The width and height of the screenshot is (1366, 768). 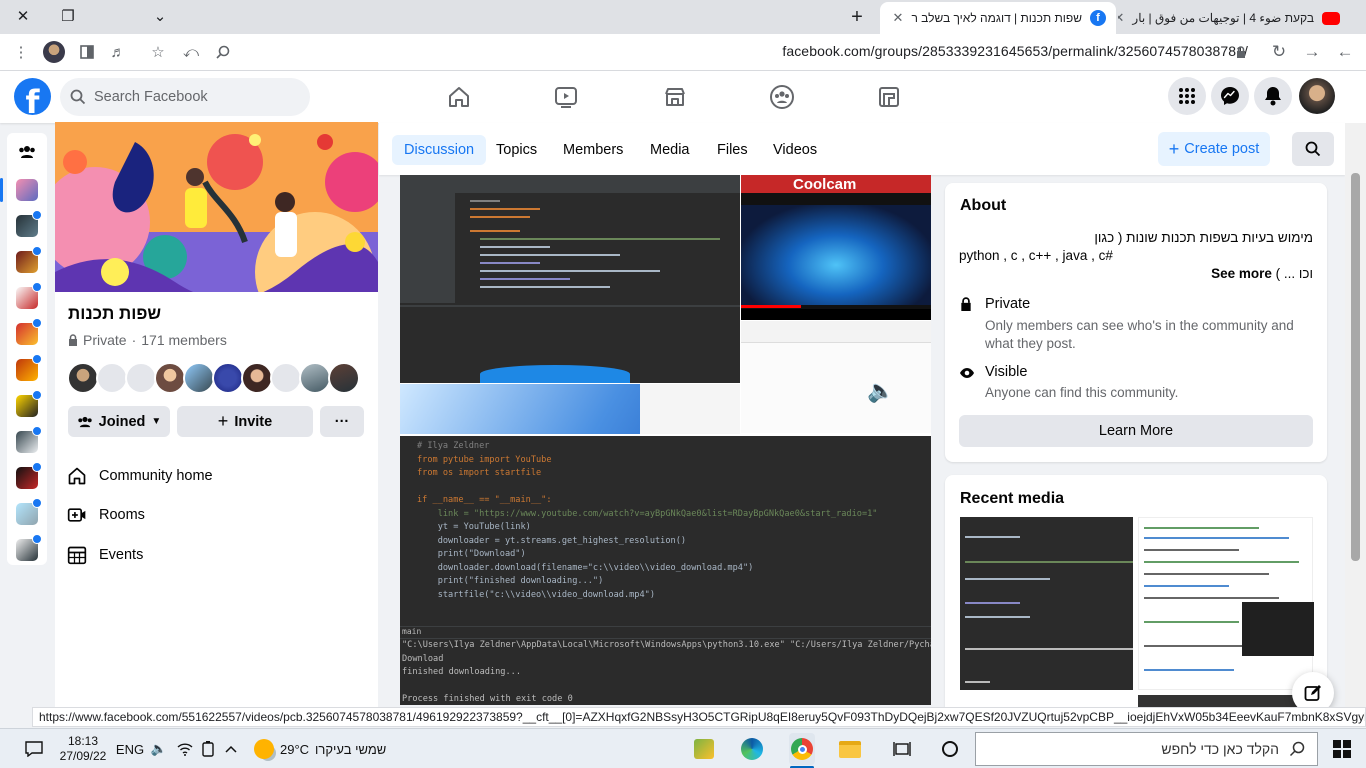 What do you see at coordinates (850, 749) in the screenshot?
I see `file-explorer-icon` at bounding box center [850, 749].